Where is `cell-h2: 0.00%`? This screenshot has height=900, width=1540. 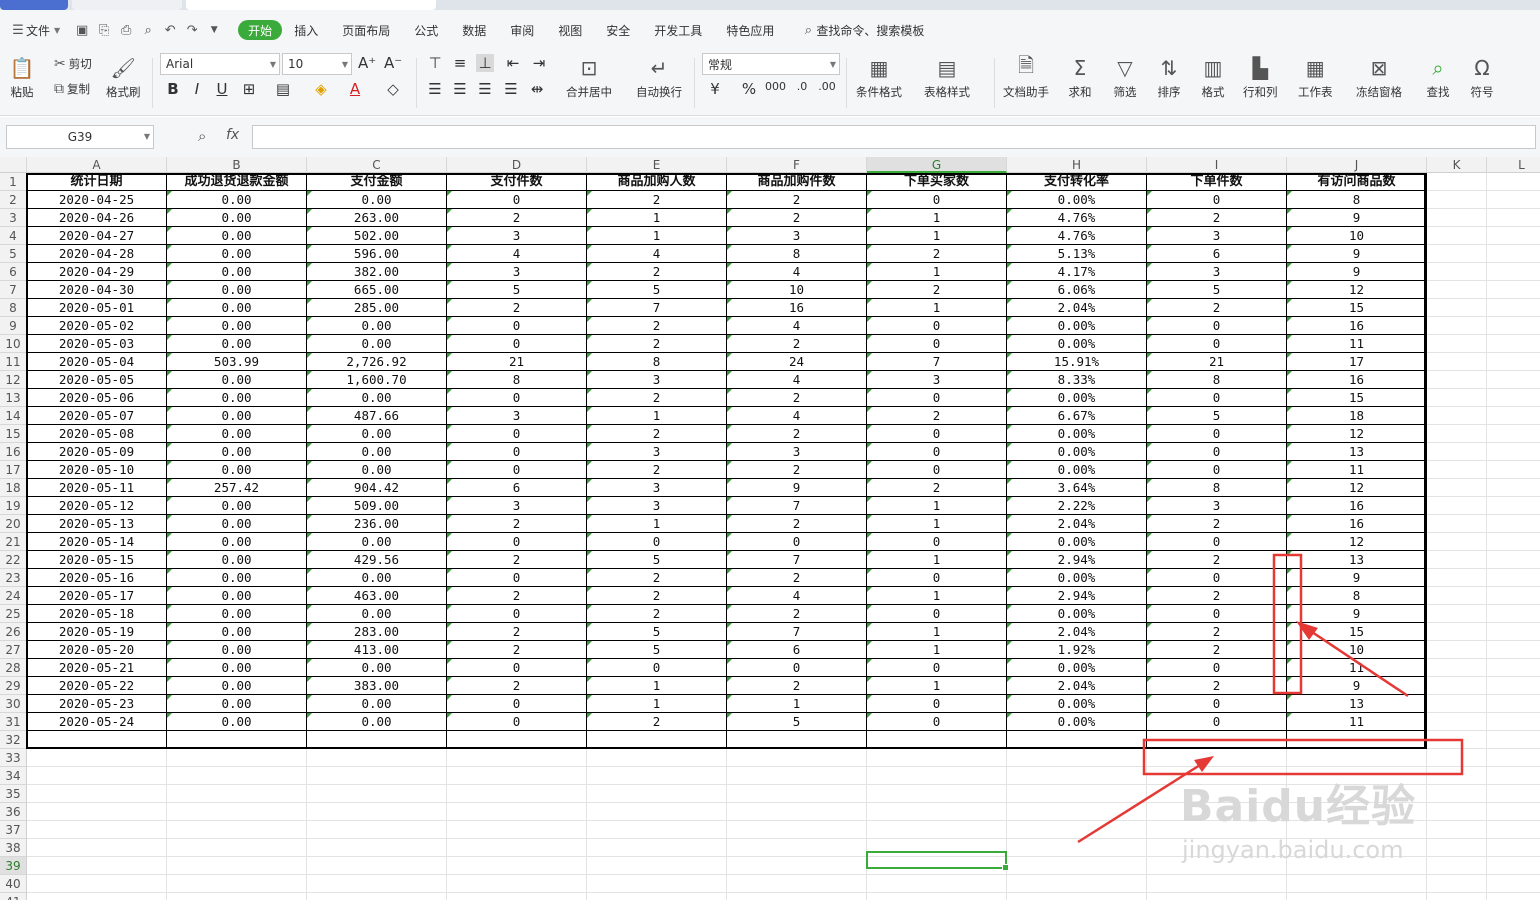
cell-h2: 0.00% is located at coordinates (1077, 200).